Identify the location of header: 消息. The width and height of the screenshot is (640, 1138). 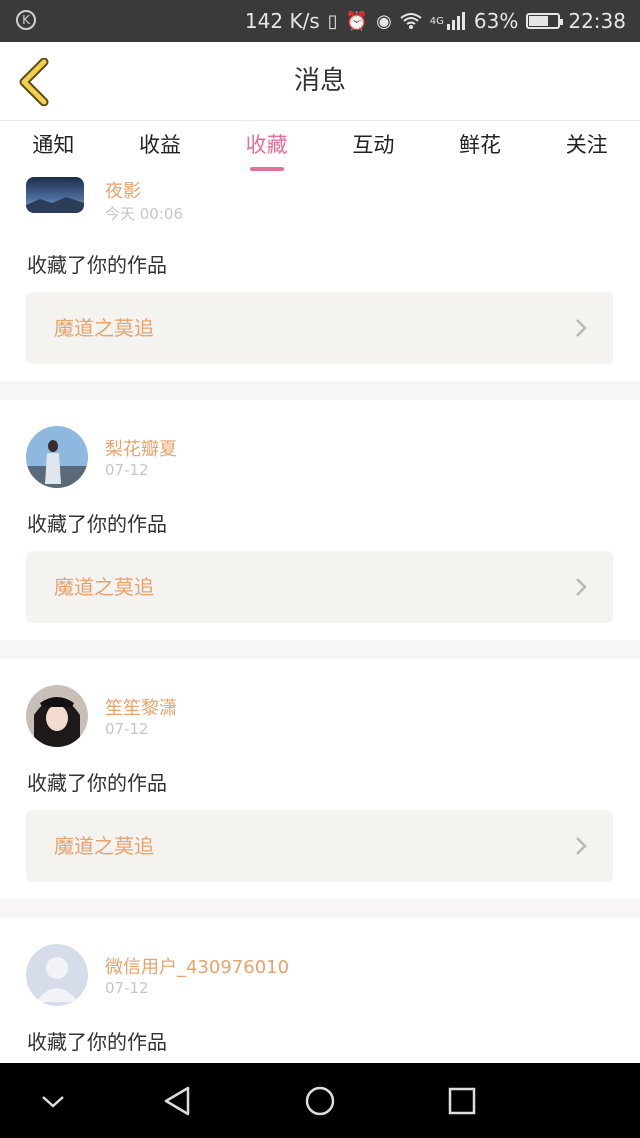
(320, 81).